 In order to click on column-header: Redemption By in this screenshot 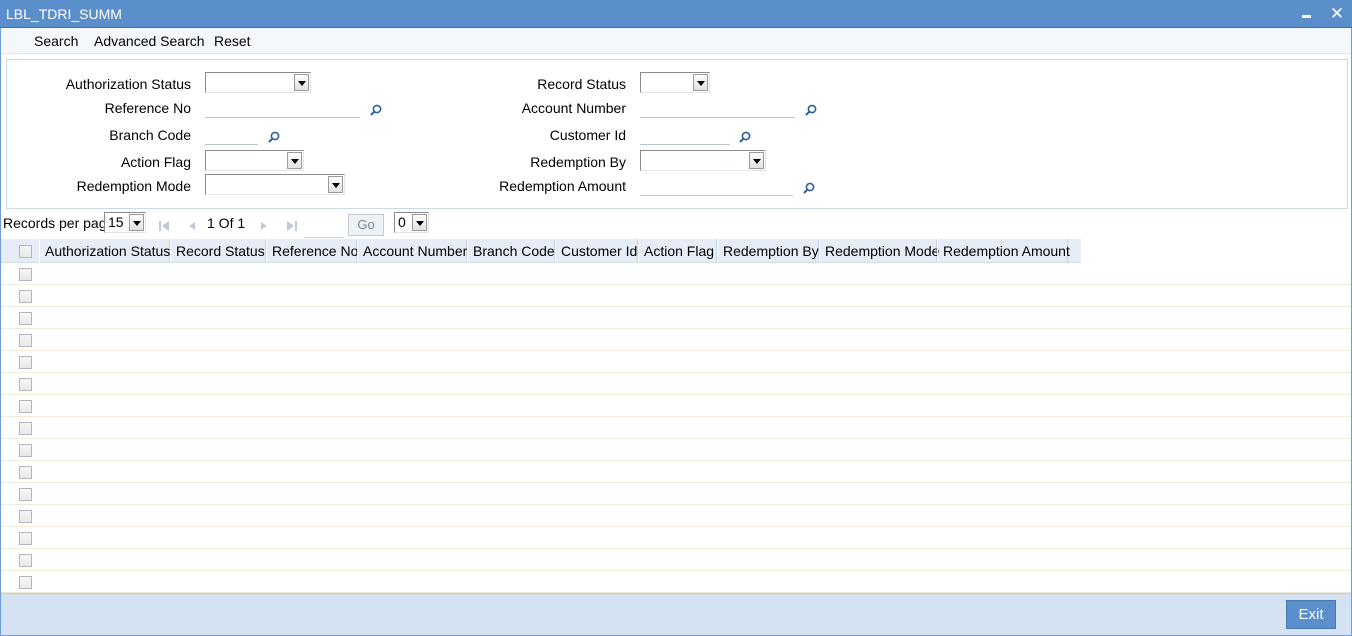, I will do `click(768, 251)`.